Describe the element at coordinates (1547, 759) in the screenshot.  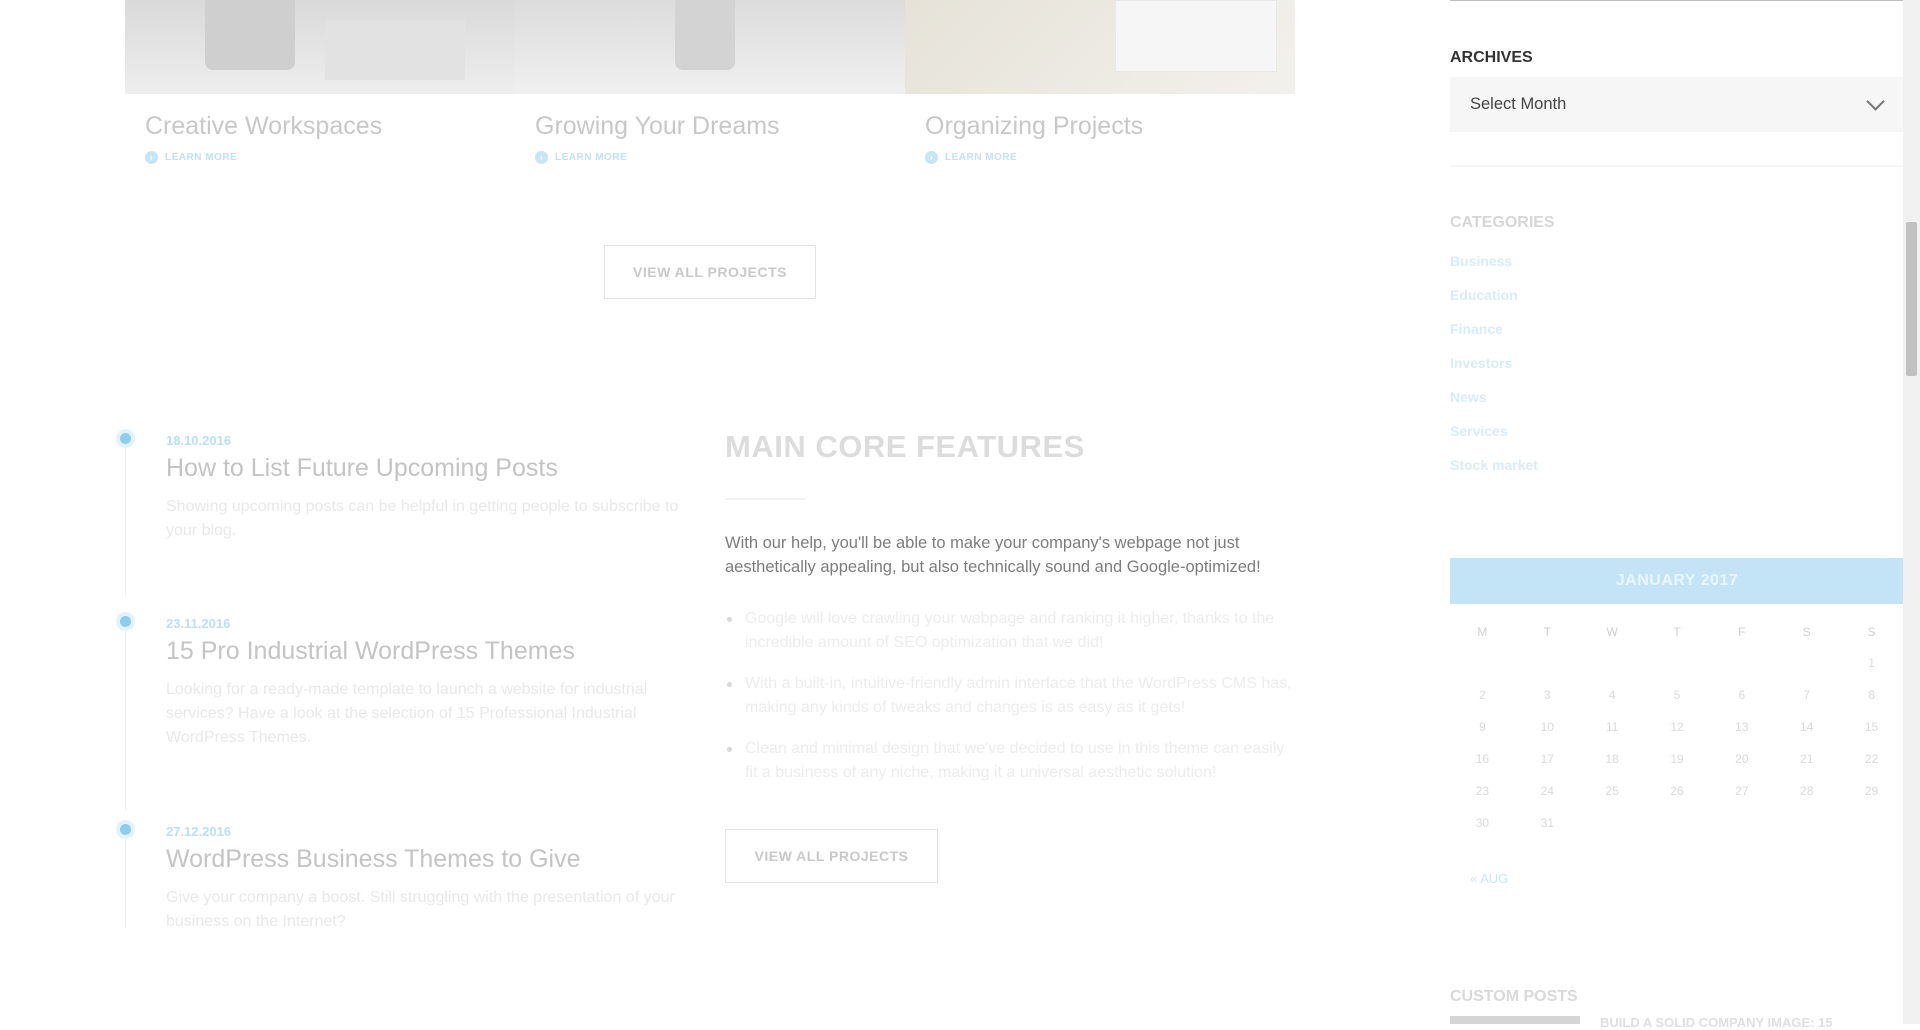
I see `calendar-day: 17` at that location.